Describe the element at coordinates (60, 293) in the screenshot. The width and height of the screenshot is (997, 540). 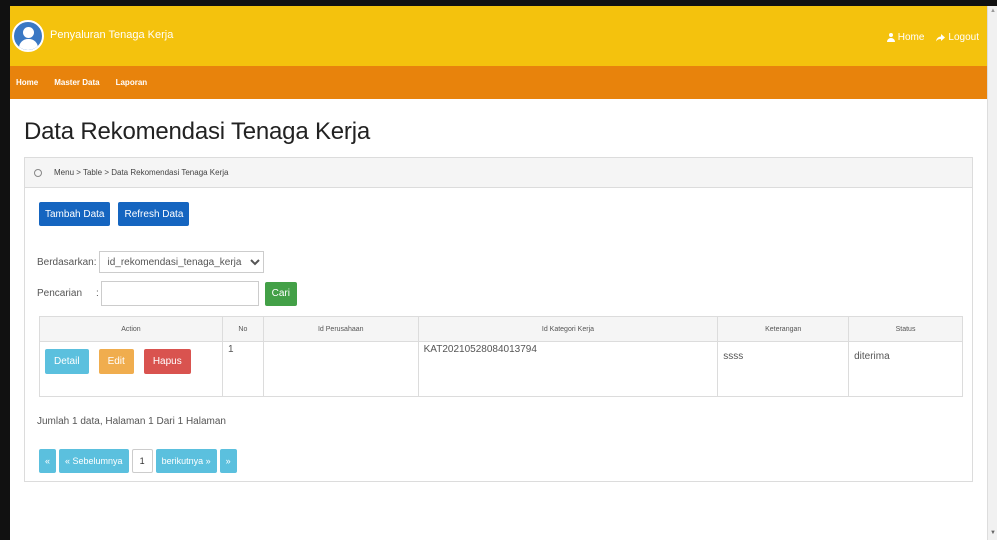
I see `search-label: Pencarian` at that location.